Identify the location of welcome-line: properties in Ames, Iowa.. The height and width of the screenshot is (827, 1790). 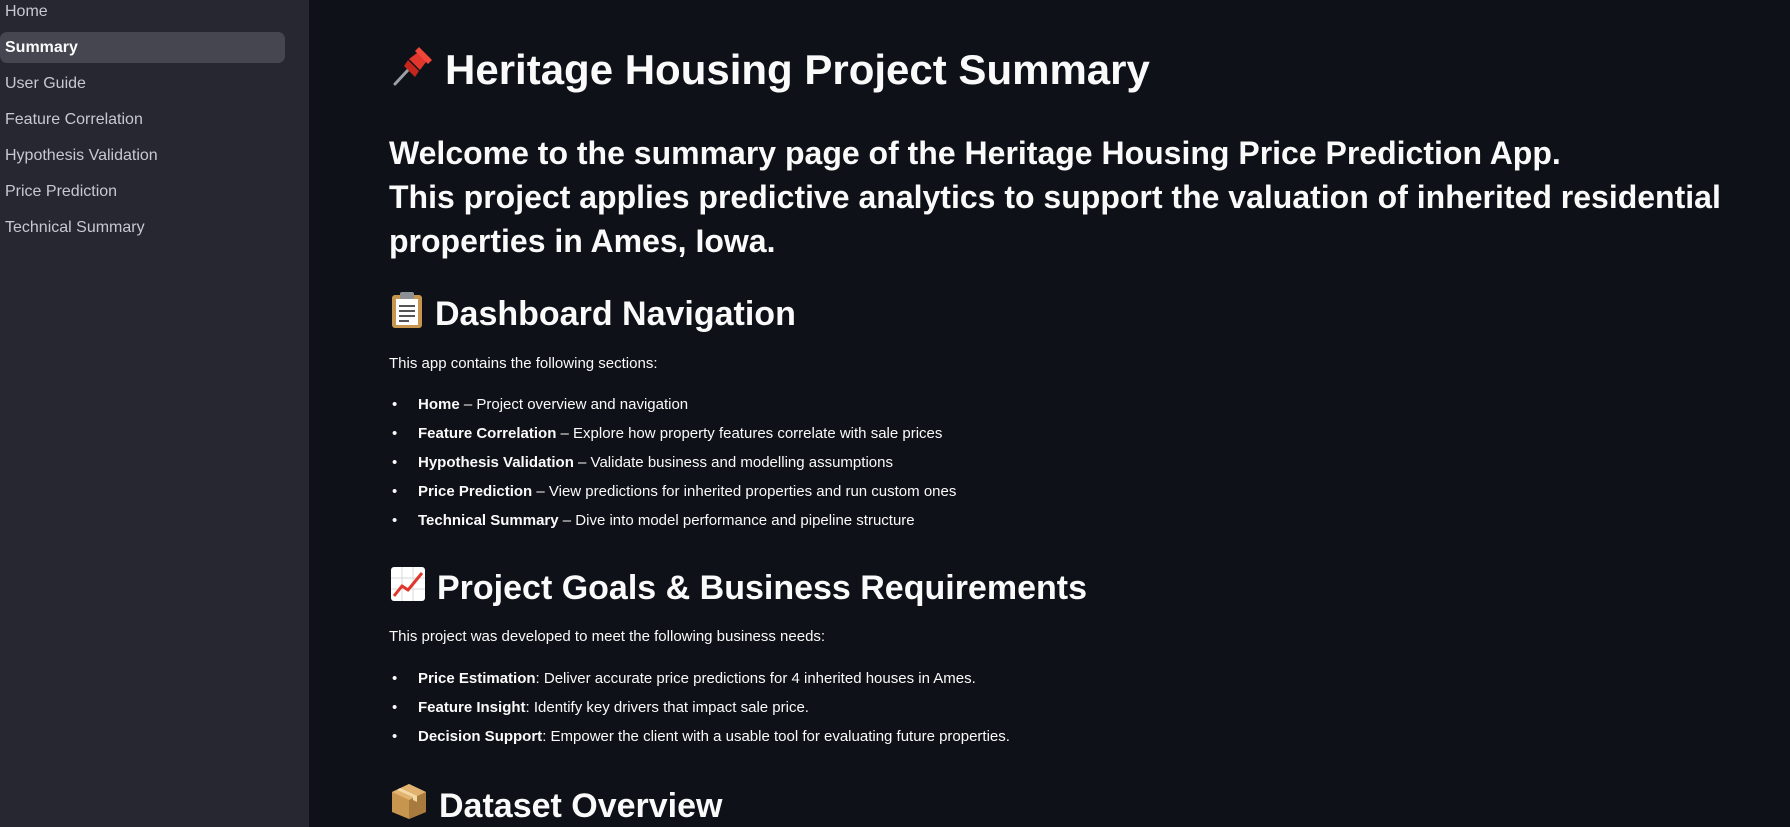
(582, 241).